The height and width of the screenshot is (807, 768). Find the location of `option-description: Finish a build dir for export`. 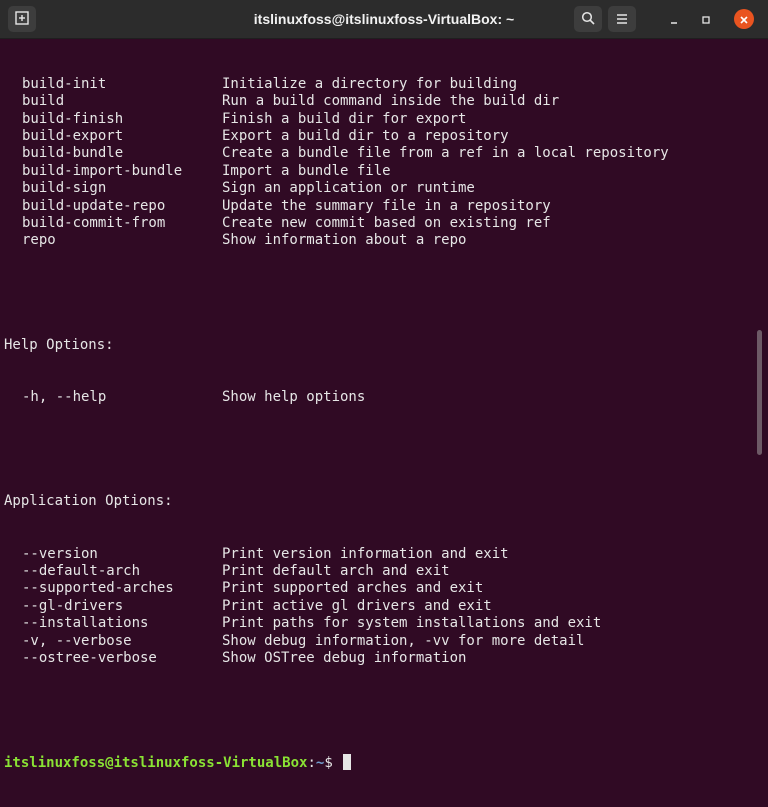

option-description: Finish a build dir for export is located at coordinates (344, 118).